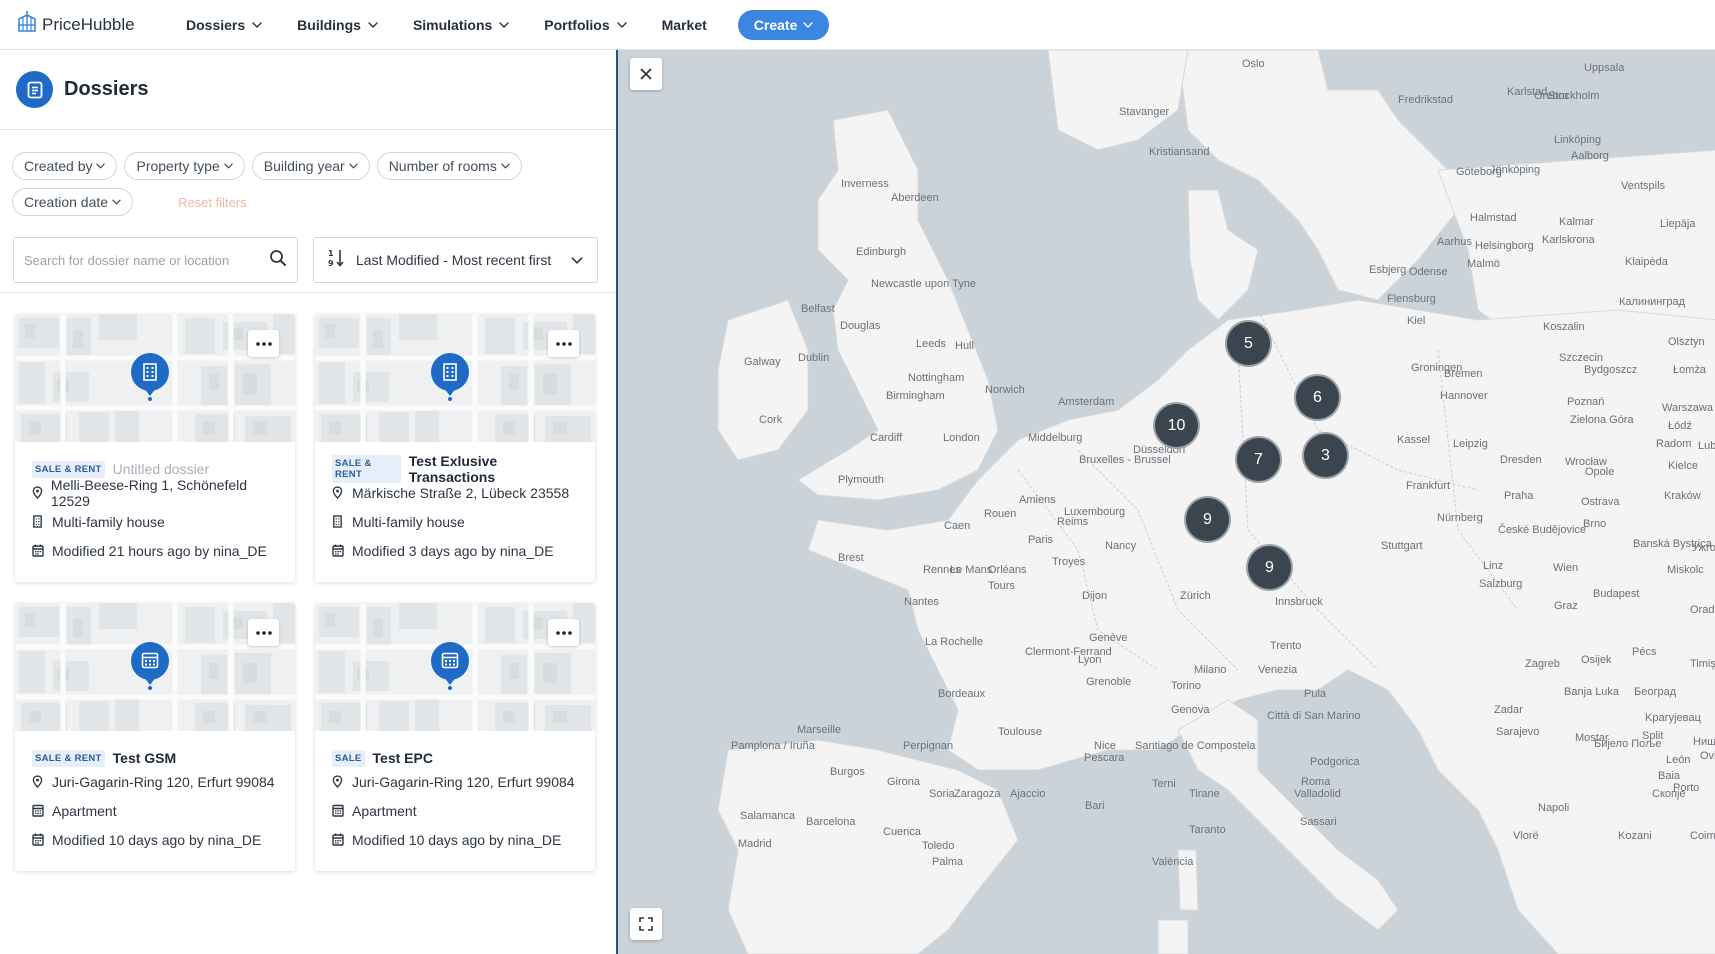 Image resolution: width=1715 pixels, height=954 pixels. Describe the element at coordinates (73, 202) in the screenshot. I see `filter-creation-date: Creation date` at that location.